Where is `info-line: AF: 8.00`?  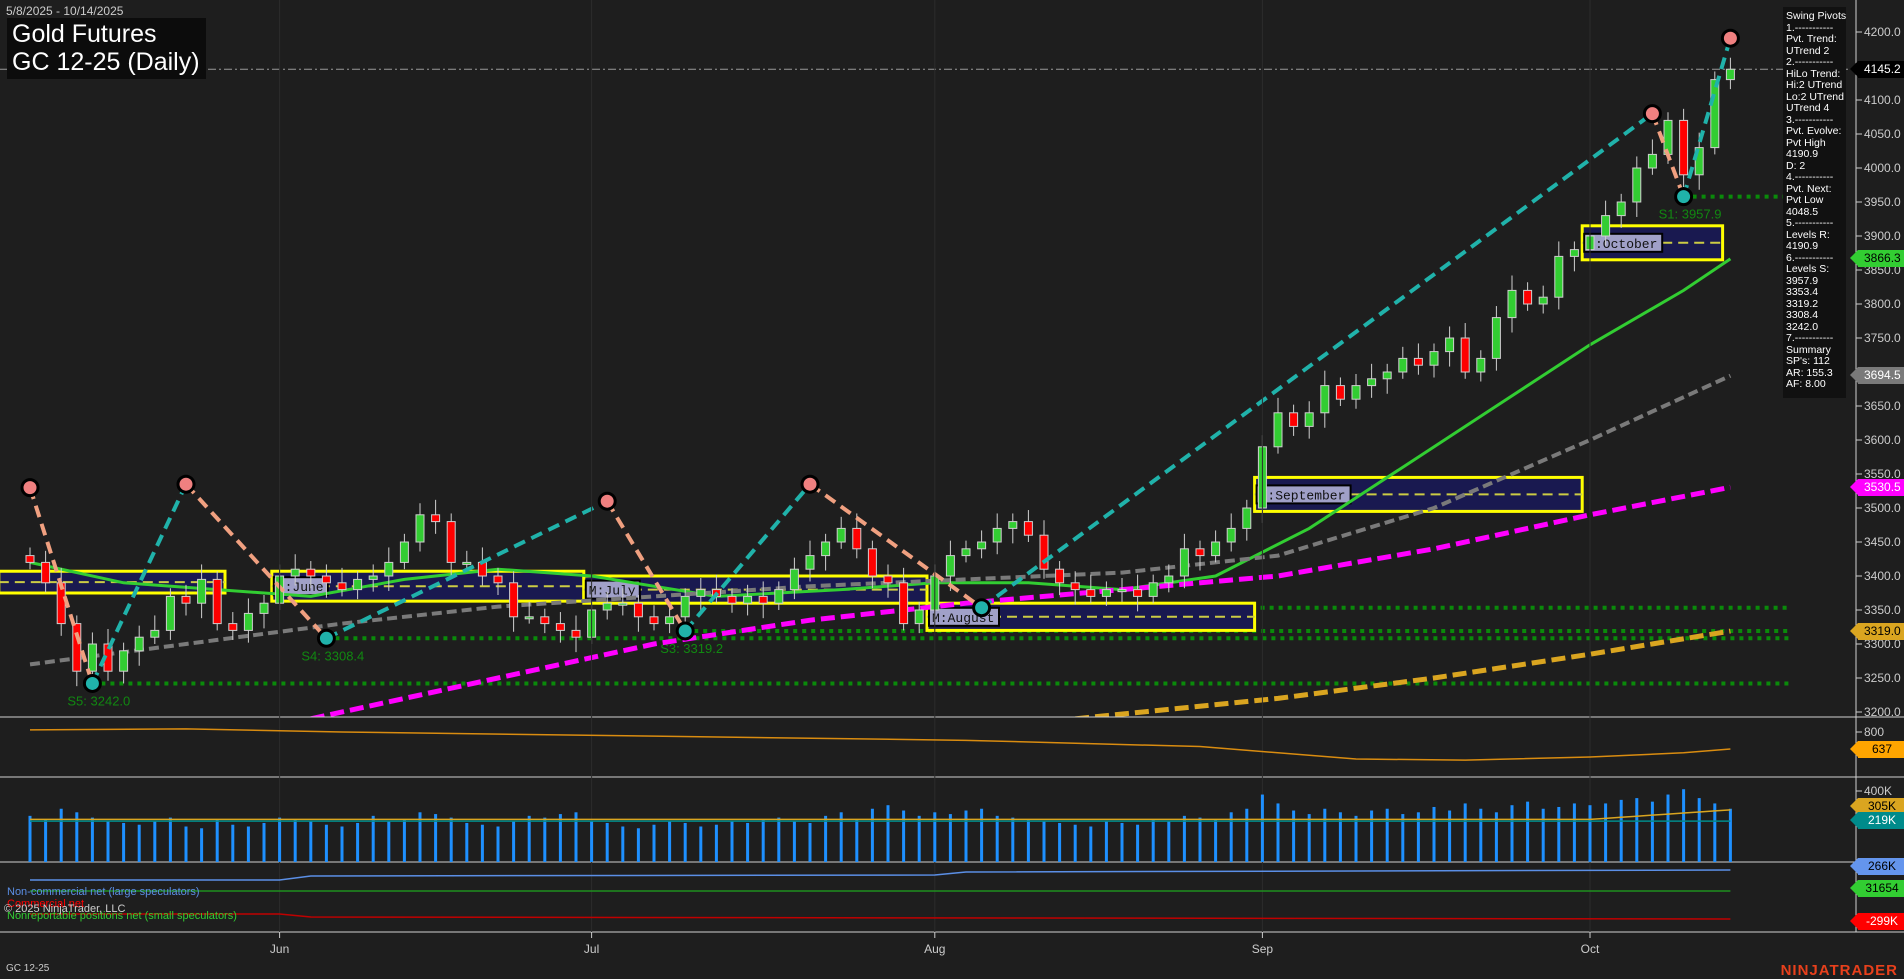
info-line: AF: 8.00 is located at coordinates (1806, 384).